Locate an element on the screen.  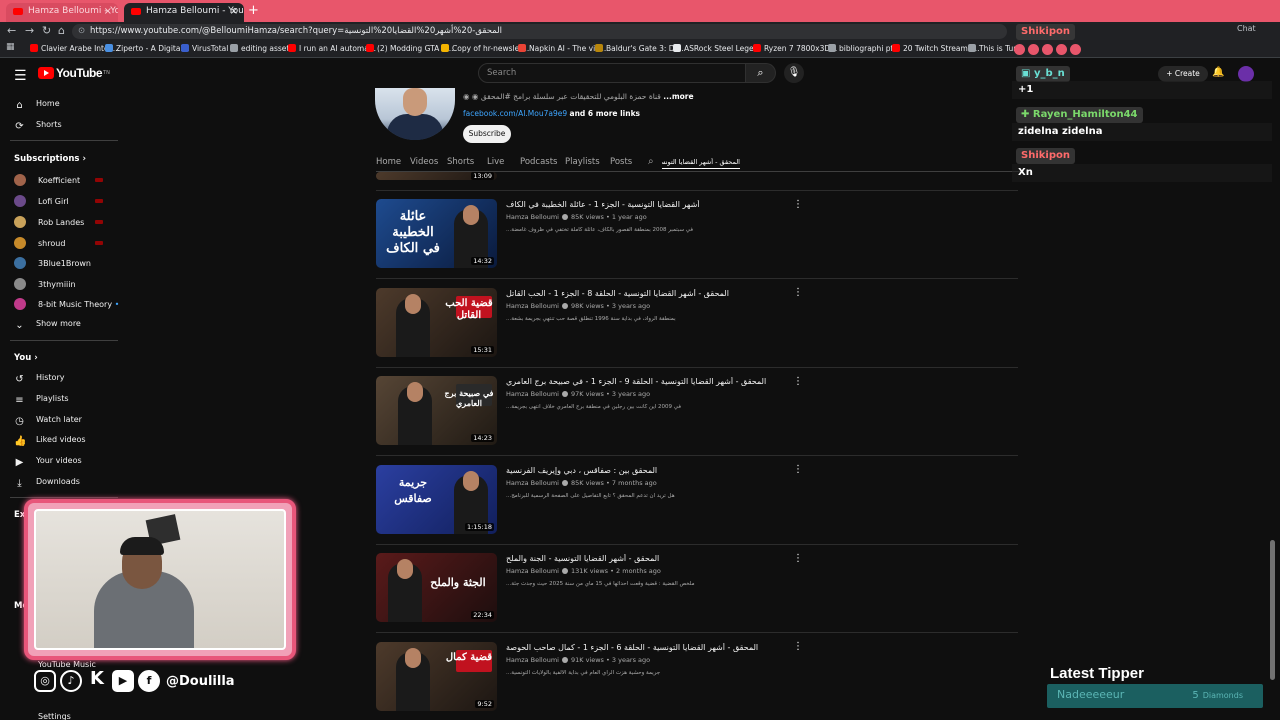
microphone-icon: 🎙 is located at coordinates (794, 72).